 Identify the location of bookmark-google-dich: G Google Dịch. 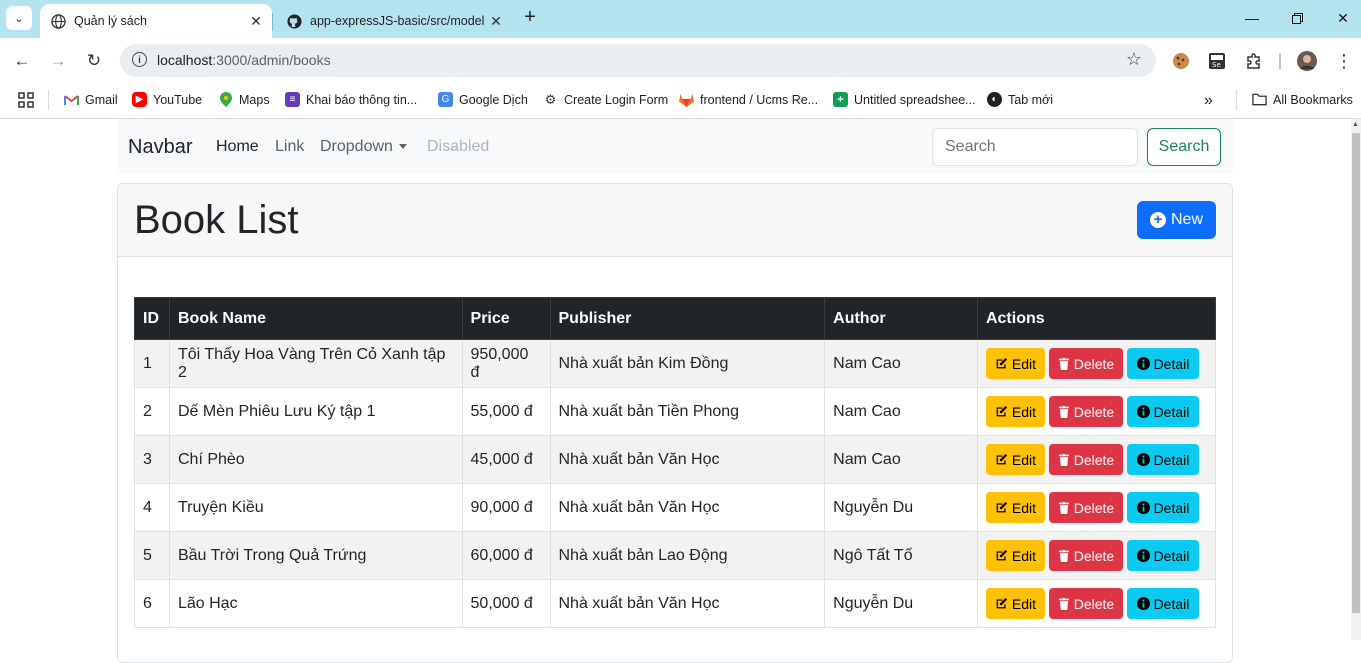
(483, 99).